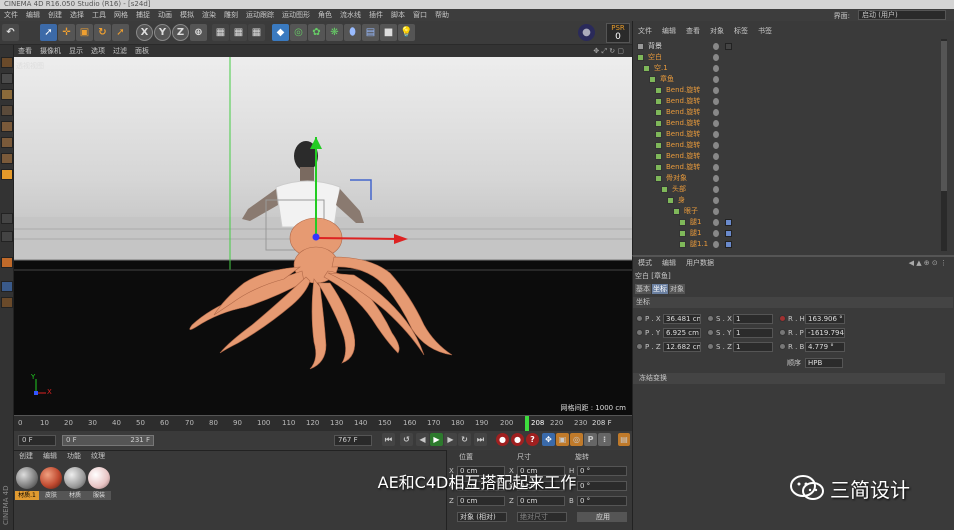 This screenshot has height=530, width=954. I want to click on render-picture-viewer-icon: ▦, so click(238, 32).